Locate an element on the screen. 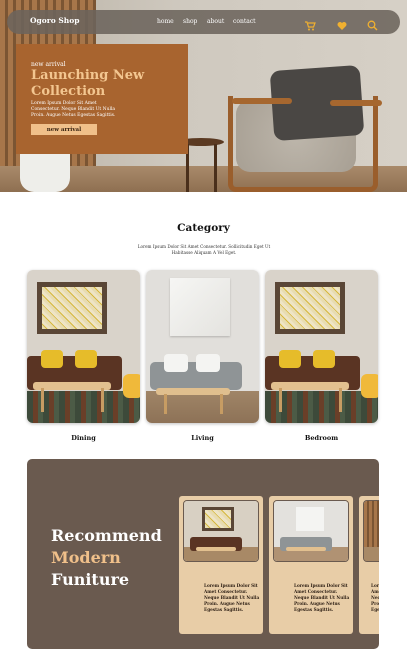 The width and height of the screenshot is (407, 657). cart-icon is located at coordinates (310, 25).